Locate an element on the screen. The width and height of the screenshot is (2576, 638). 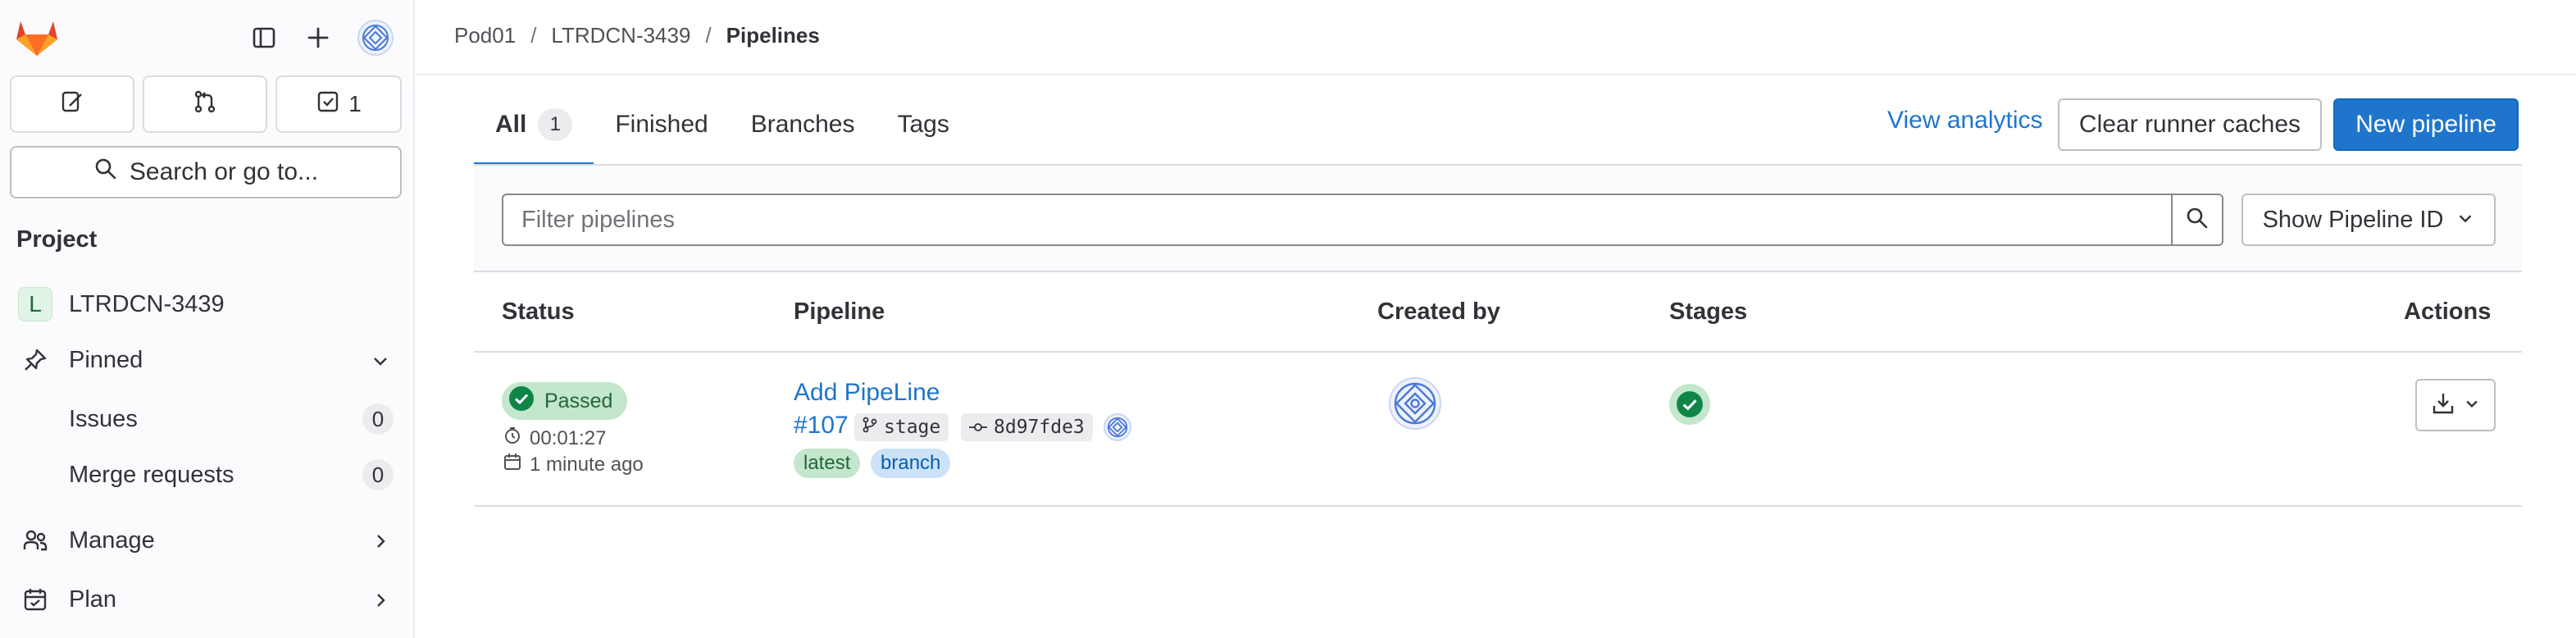
plan-label: Plan is located at coordinates (93, 599).